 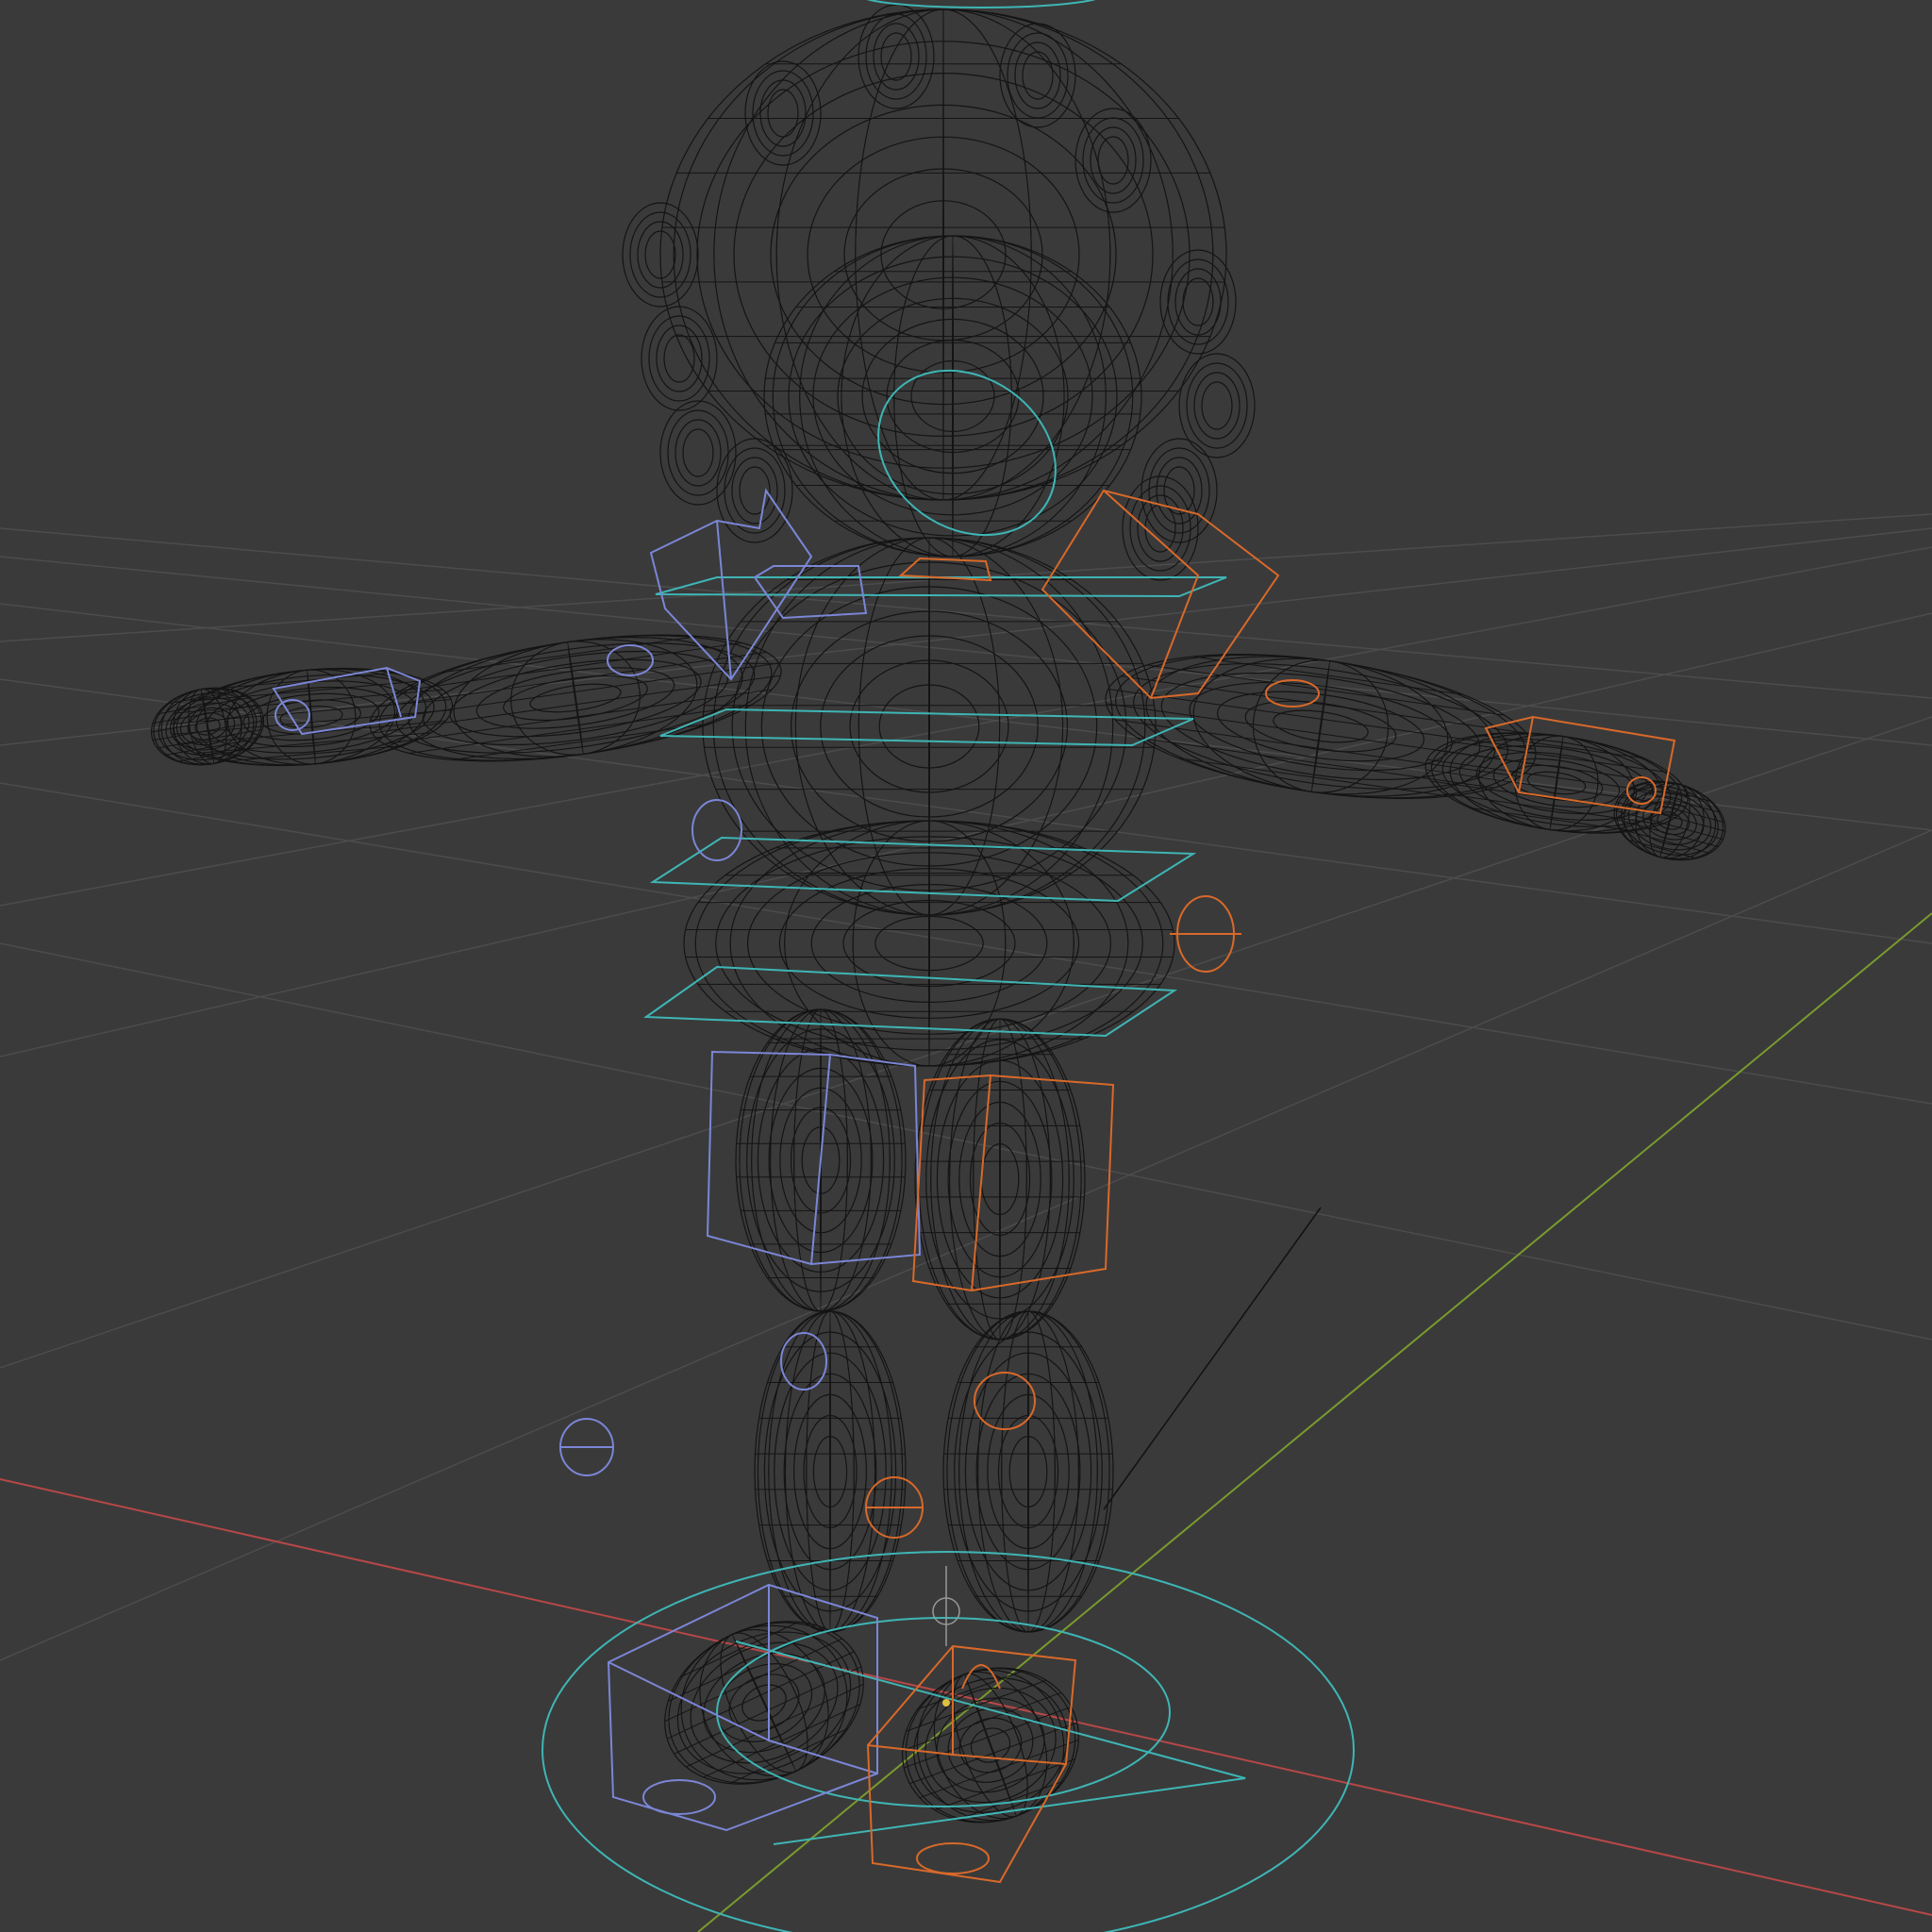 I want to click on head-shape-meridian, so click(x=953, y=396).